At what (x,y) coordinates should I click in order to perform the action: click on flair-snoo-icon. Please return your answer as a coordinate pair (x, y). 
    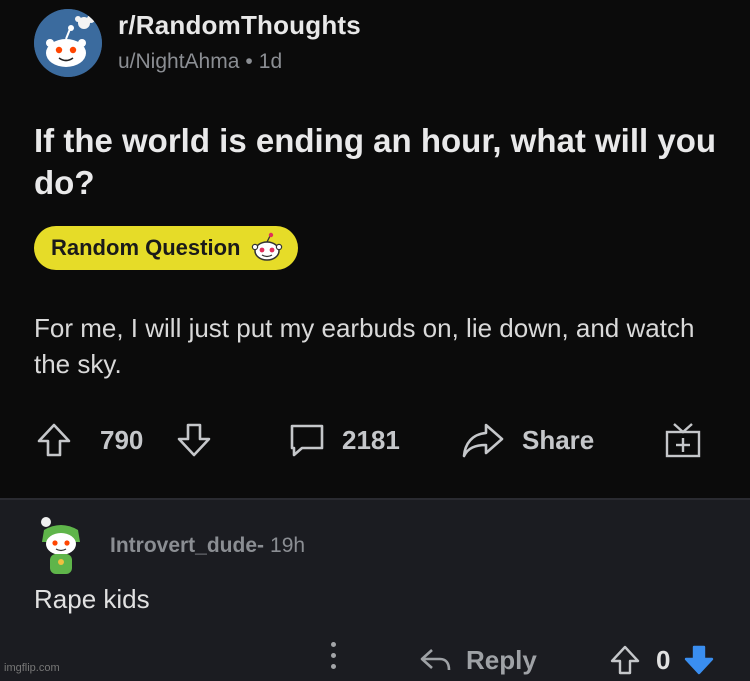
    Looking at the image, I should click on (267, 246).